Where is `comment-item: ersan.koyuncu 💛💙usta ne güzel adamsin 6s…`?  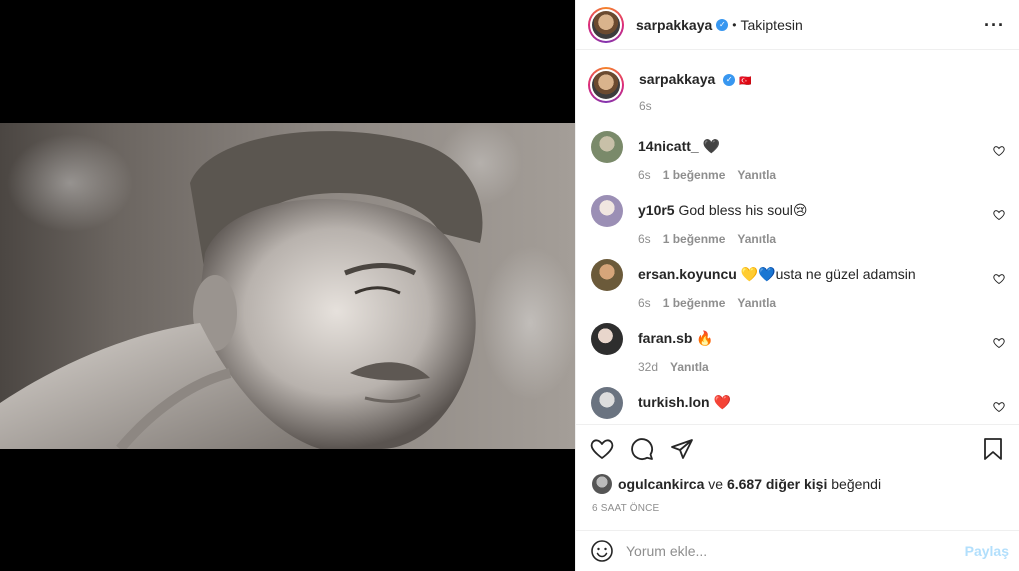
comment-item: ersan.koyuncu 💛💙usta ne güzel adamsin 6s… is located at coordinates (797, 291).